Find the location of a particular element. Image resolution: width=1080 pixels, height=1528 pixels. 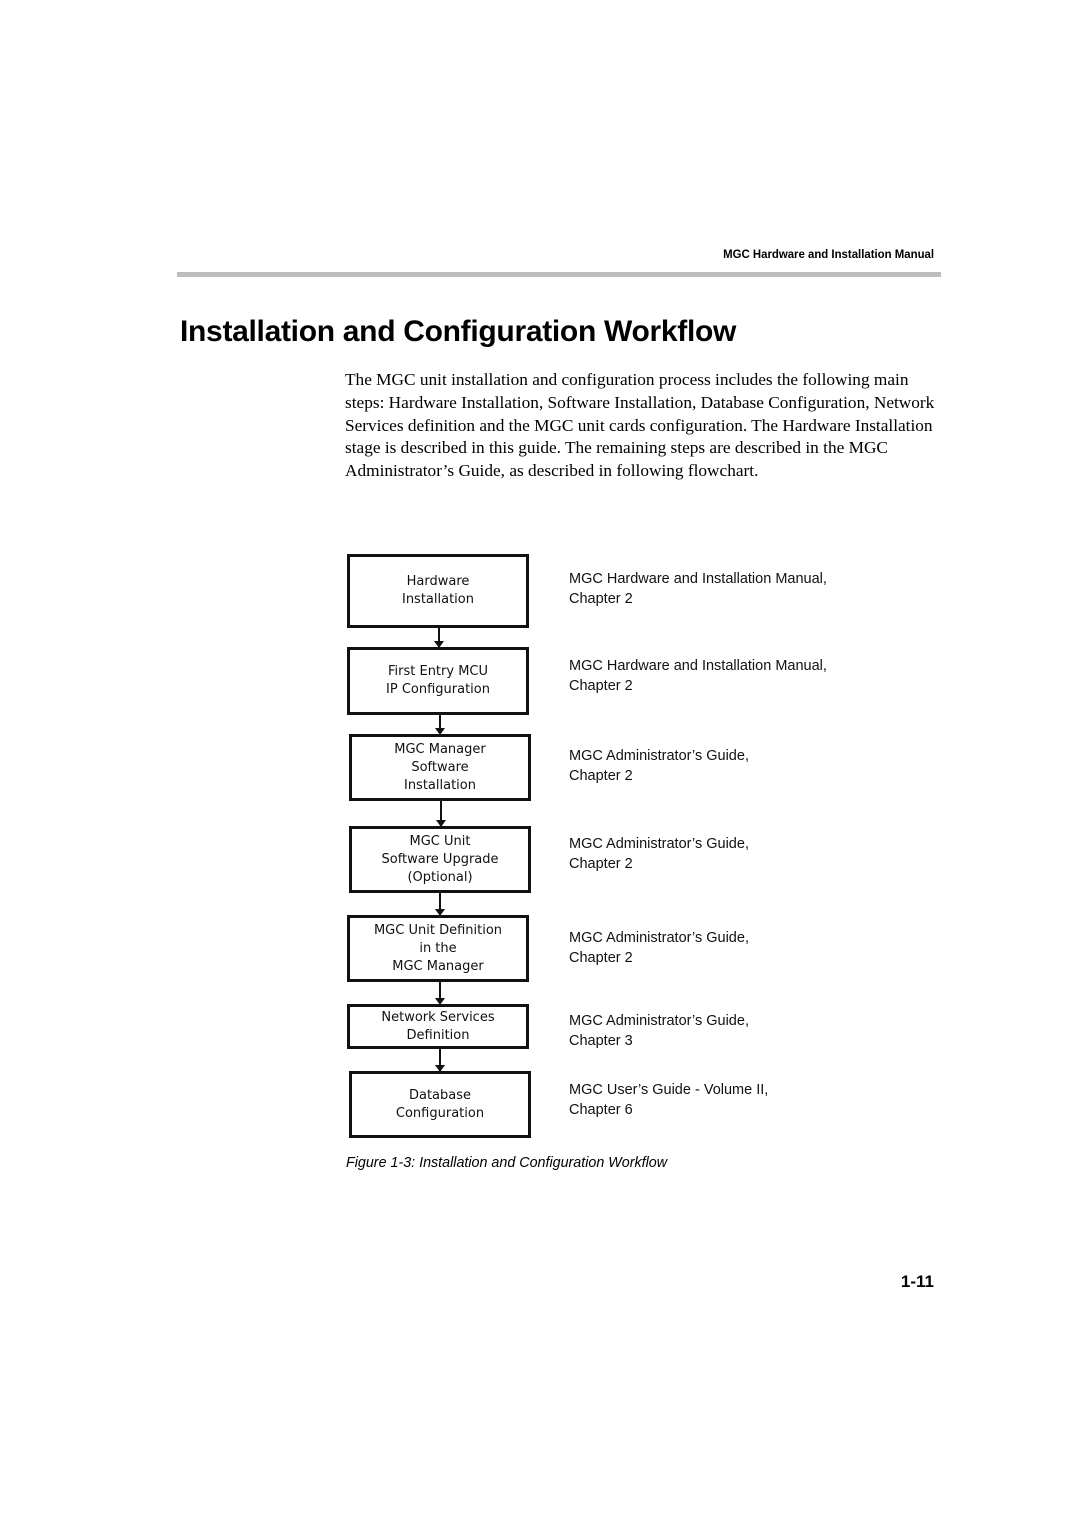

section-title: Installation and Configuration Workflow is located at coordinates (458, 331).